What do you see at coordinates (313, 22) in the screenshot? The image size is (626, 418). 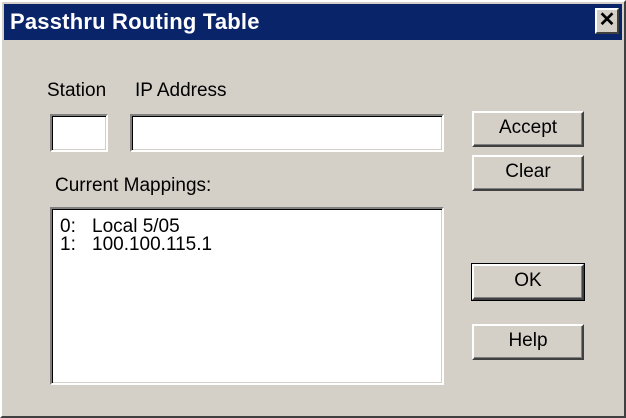 I see `title-bar: Passthru Routing Table ✕` at bounding box center [313, 22].